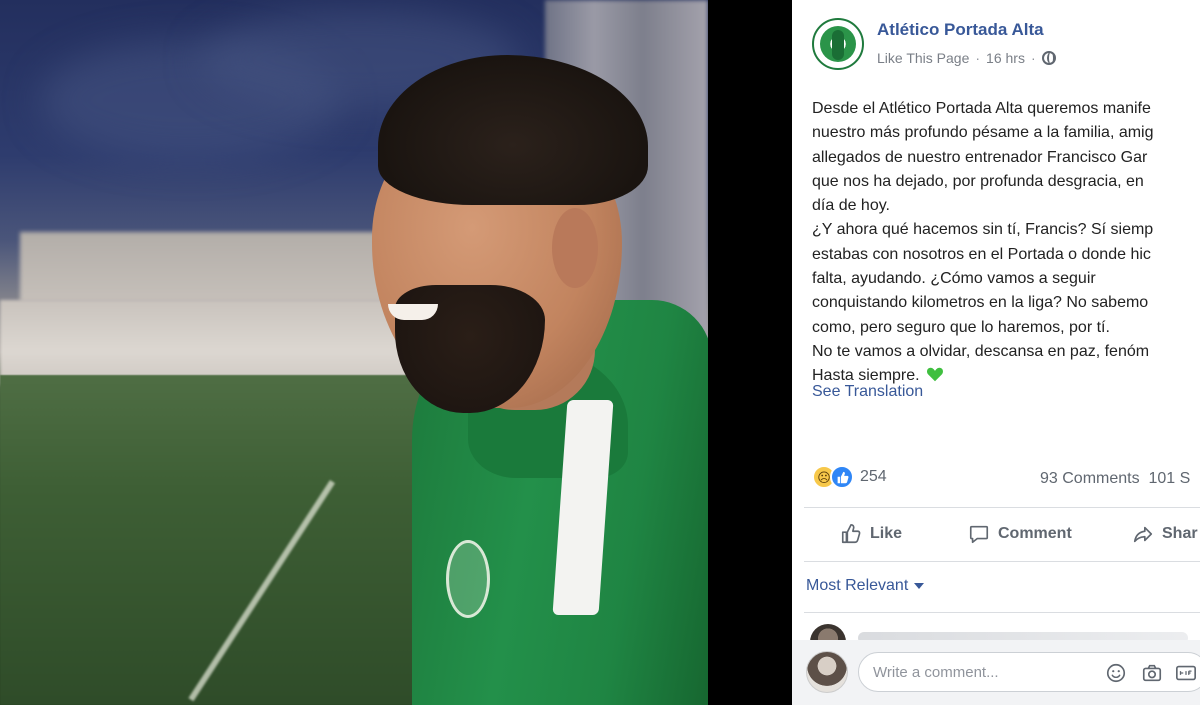 The image size is (1200, 705). I want to click on reaction-count: 254, so click(873, 476).